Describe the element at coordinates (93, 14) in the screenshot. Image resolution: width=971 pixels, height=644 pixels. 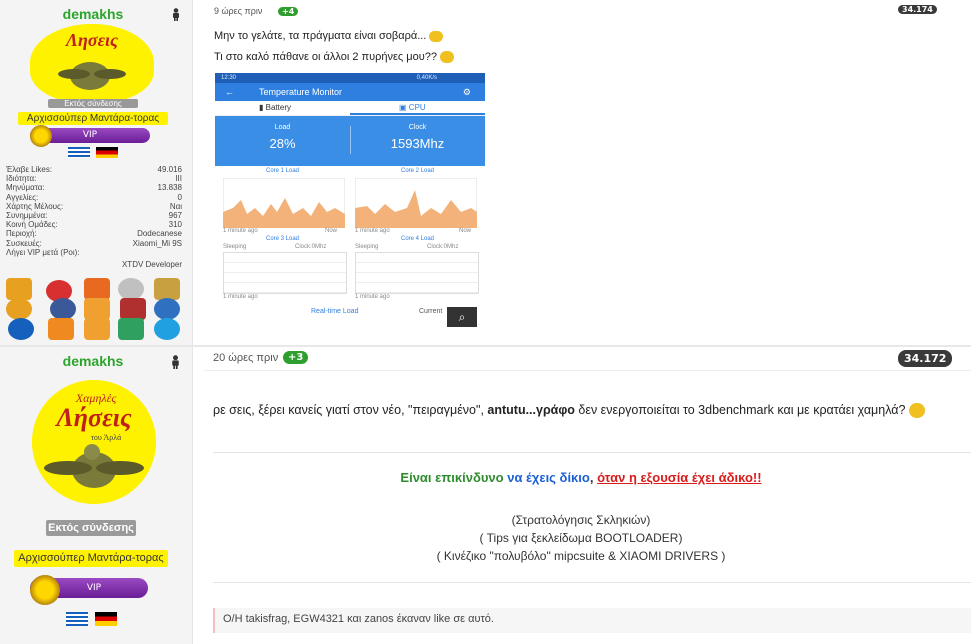
I see `username-top: demakhs` at that location.